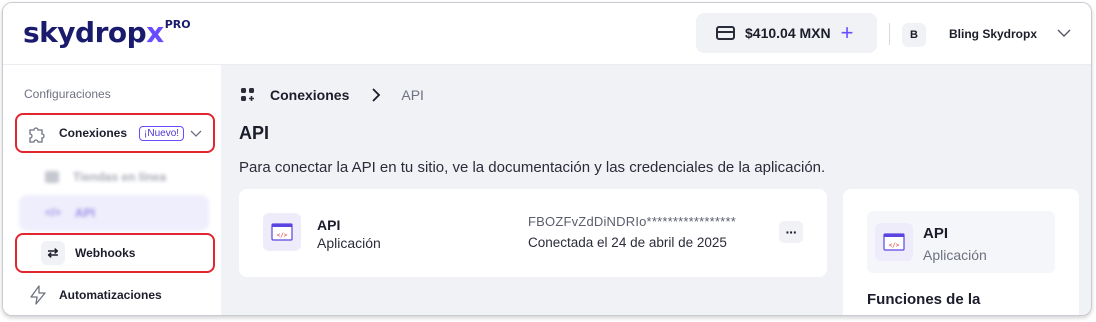  Describe the element at coordinates (725, 33) in the screenshot. I see `credit-card-icon` at that location.